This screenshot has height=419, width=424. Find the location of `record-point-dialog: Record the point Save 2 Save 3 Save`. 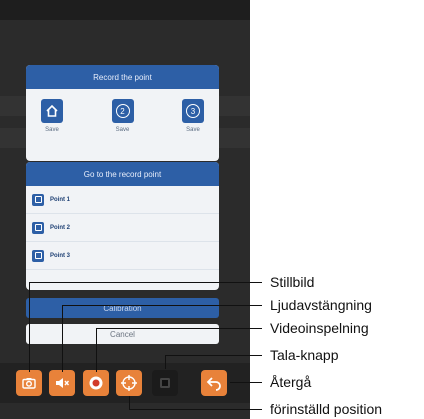

record-point-dialog: Record the point Save 2 Save 3 Save is located at coordinates (122, 113).